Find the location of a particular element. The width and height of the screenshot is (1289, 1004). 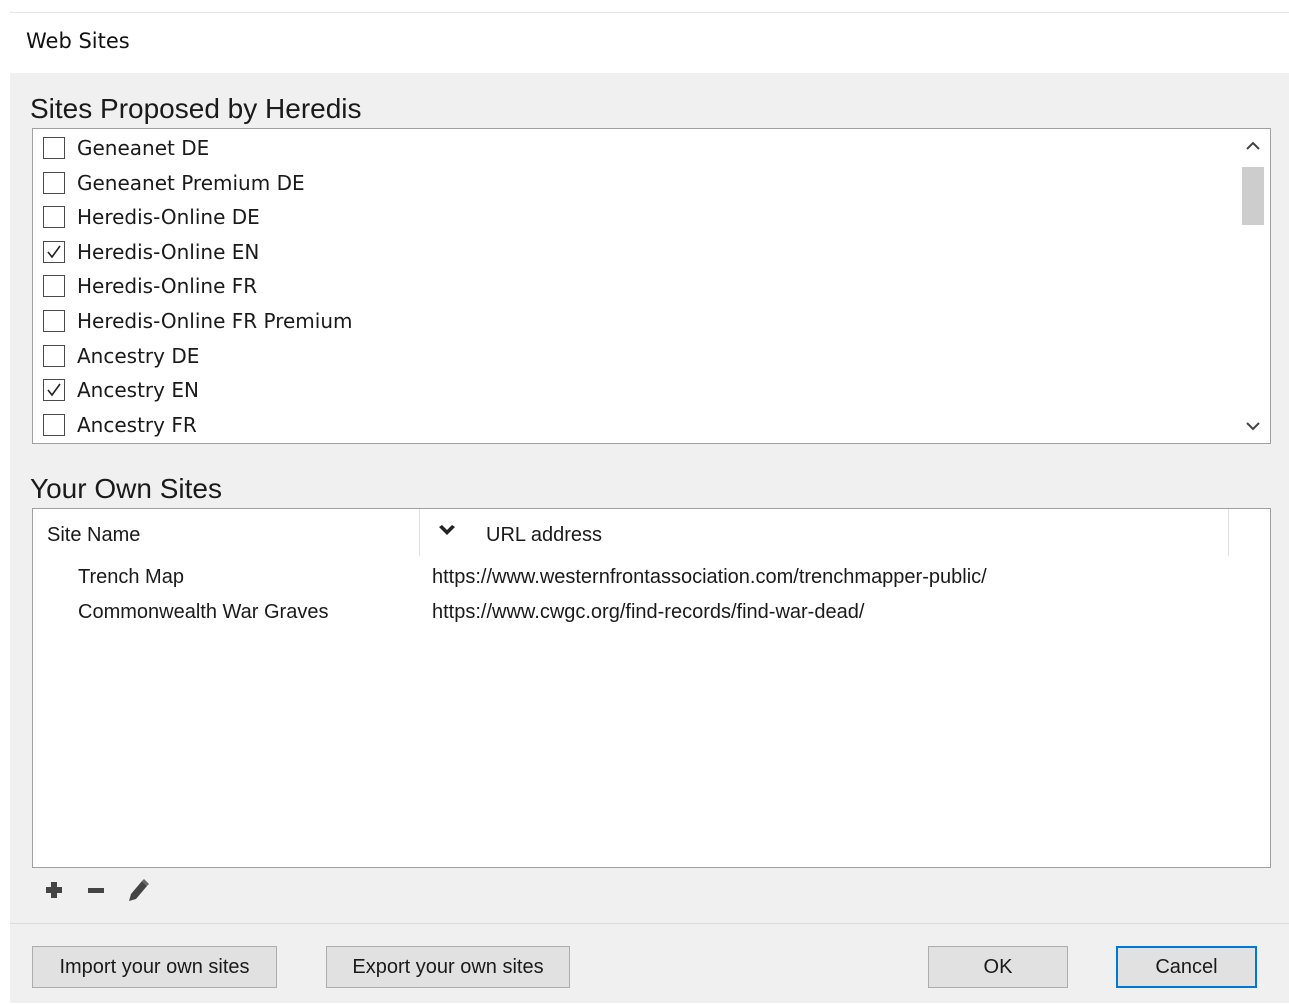

column-header-label: URL address is located at coordinates (544, 535).